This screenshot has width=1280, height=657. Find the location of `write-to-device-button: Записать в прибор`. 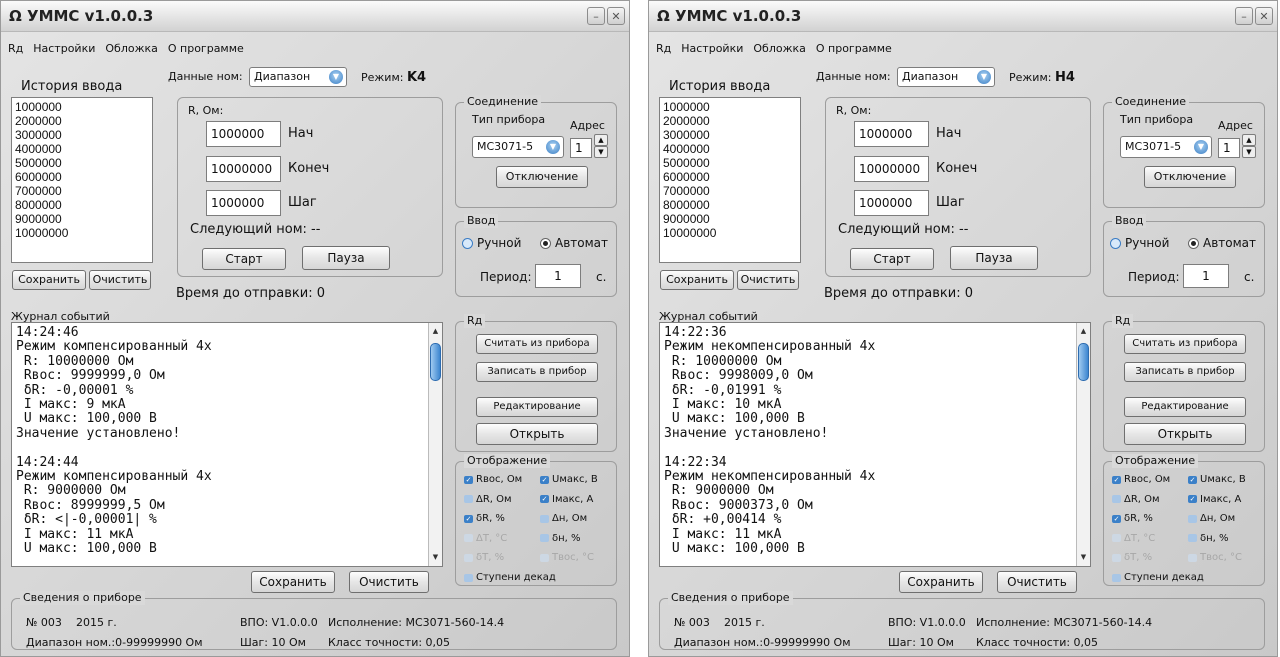

write-to-device-button: Записать в прибор is located at coordinates (1185, 372).